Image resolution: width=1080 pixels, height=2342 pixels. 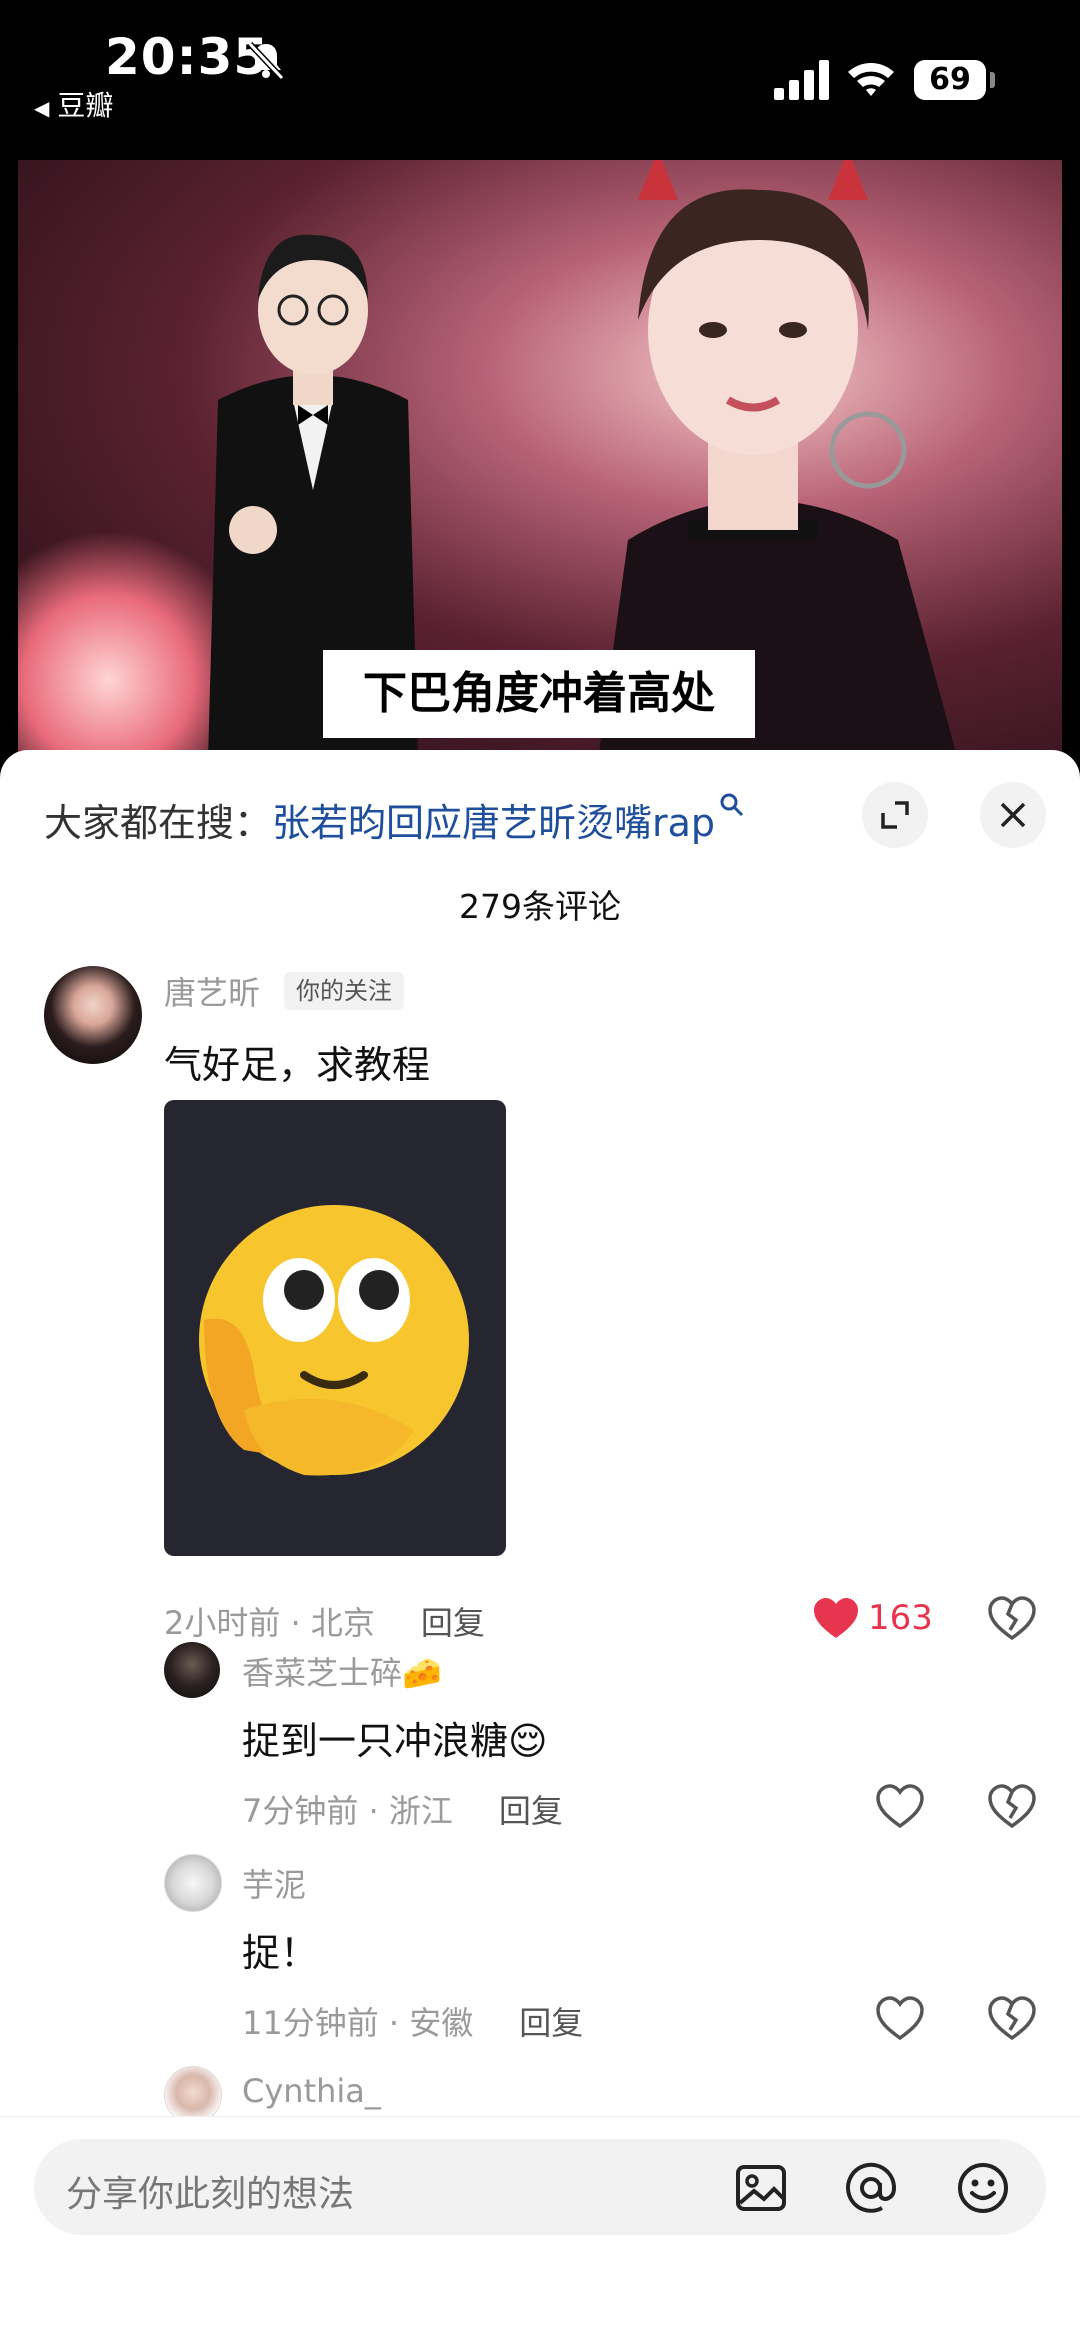 I want to click on close-icon, so click(x=1013, y=815).